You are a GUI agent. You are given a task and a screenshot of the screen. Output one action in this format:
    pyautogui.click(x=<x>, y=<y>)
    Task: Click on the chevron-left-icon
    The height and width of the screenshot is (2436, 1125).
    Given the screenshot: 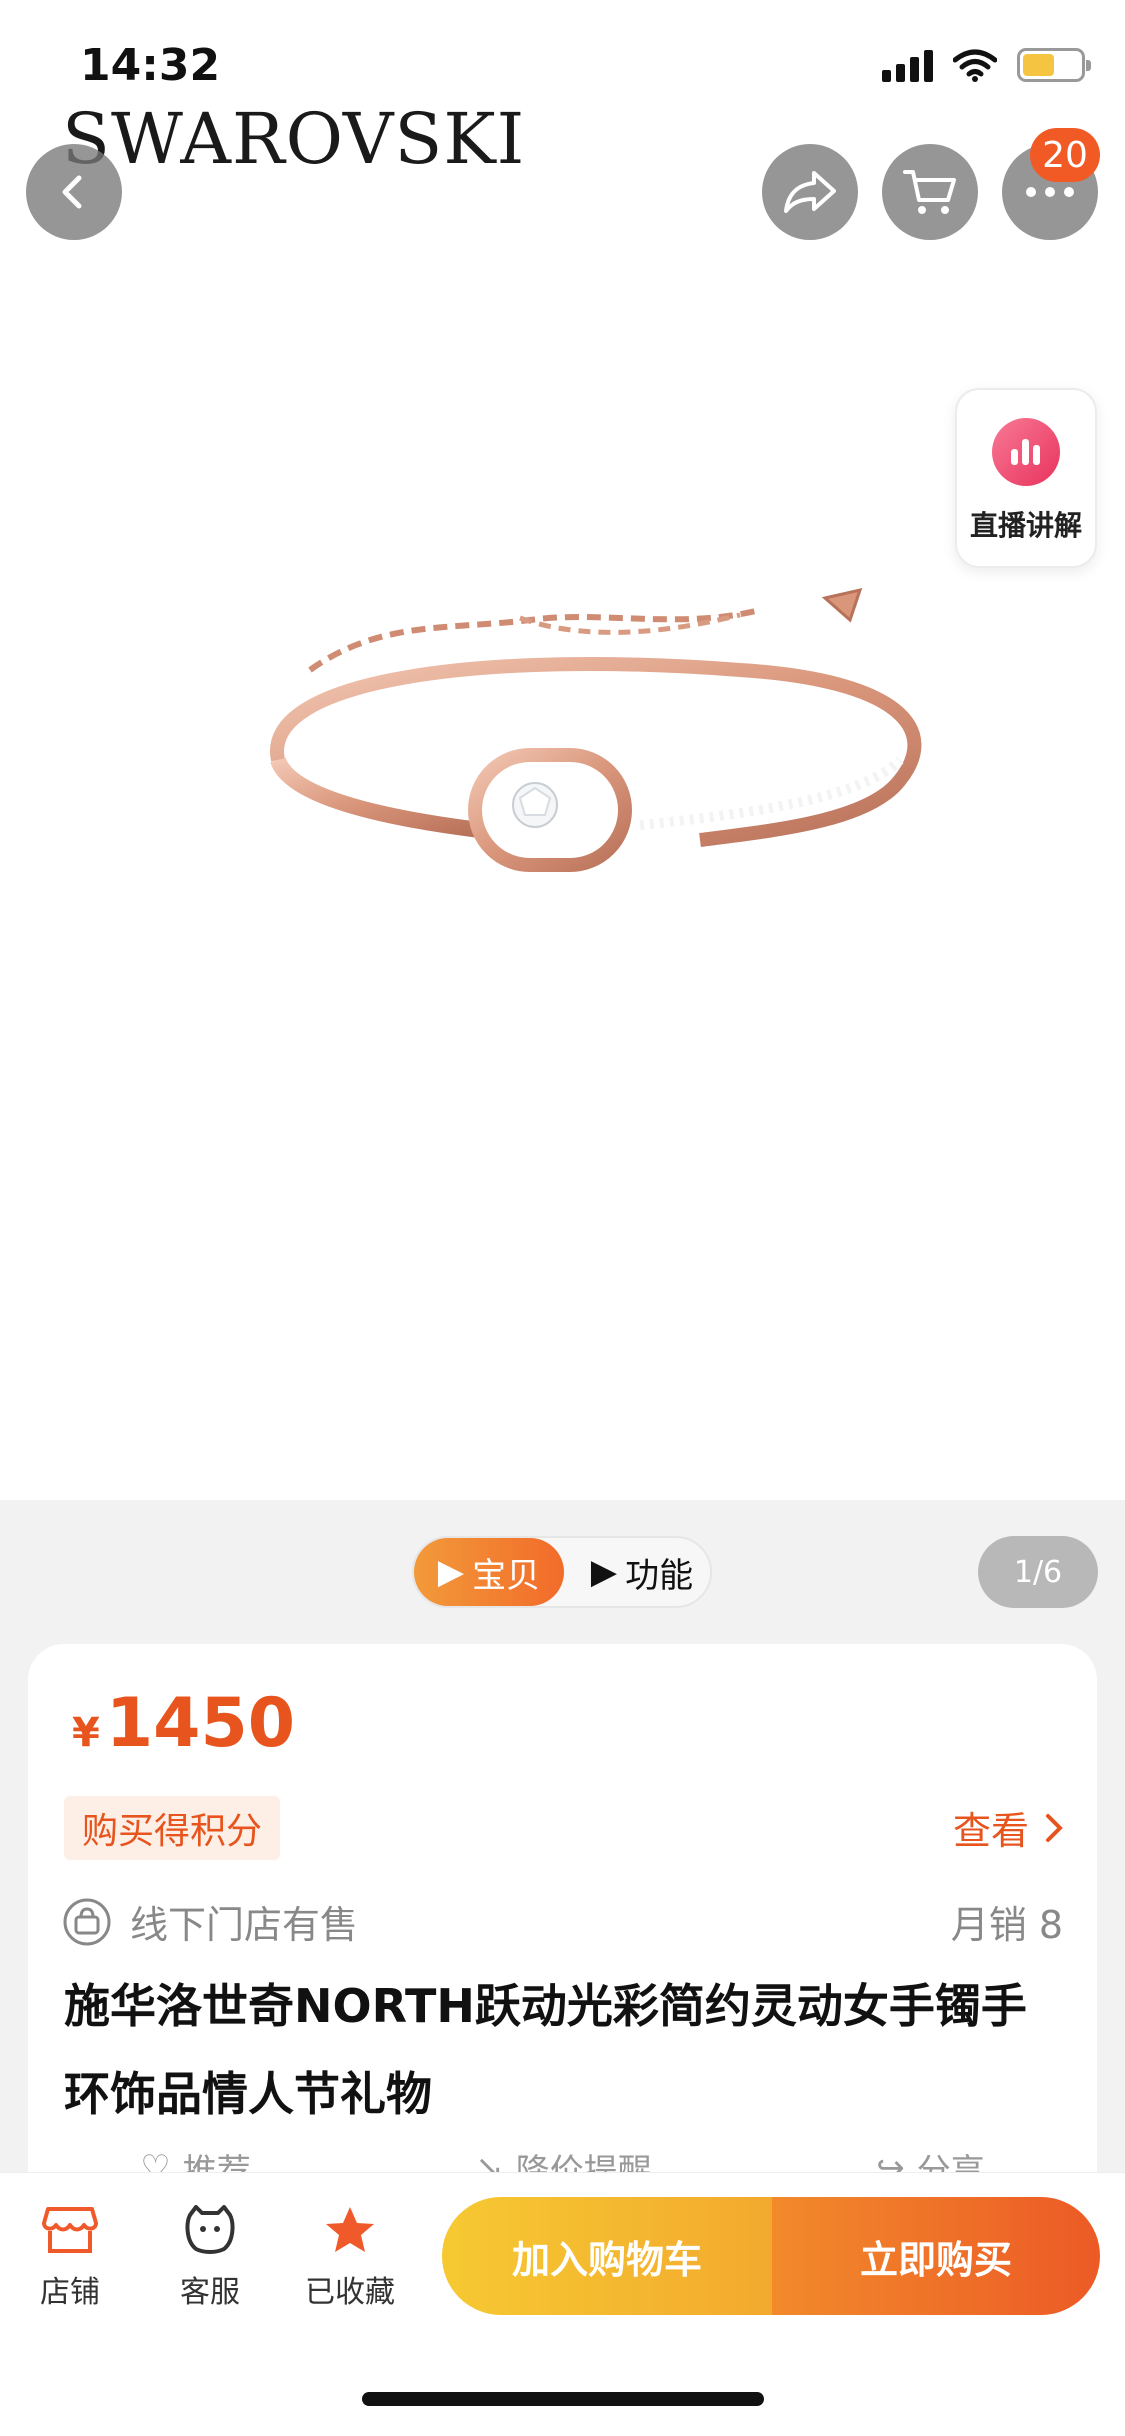 What is the action you would take?
    pyautogui.click(x=72, y=192)
    